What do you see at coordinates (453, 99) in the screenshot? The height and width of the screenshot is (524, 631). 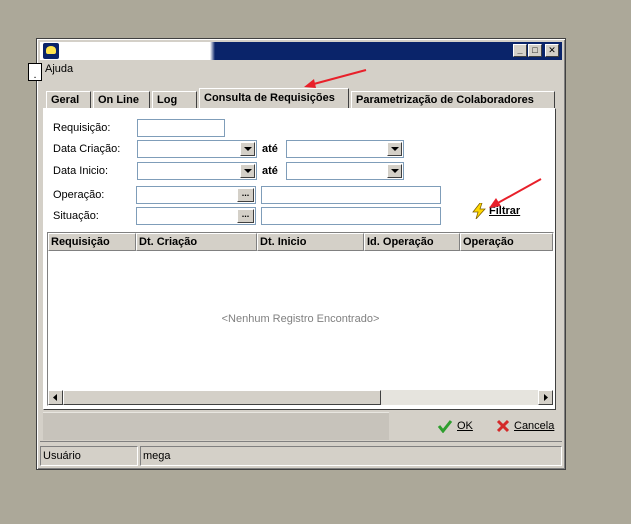 I see `tab-parametrizacao-colaboradores: Parametrização de Colaboradores` at bounding box center [453, 99].